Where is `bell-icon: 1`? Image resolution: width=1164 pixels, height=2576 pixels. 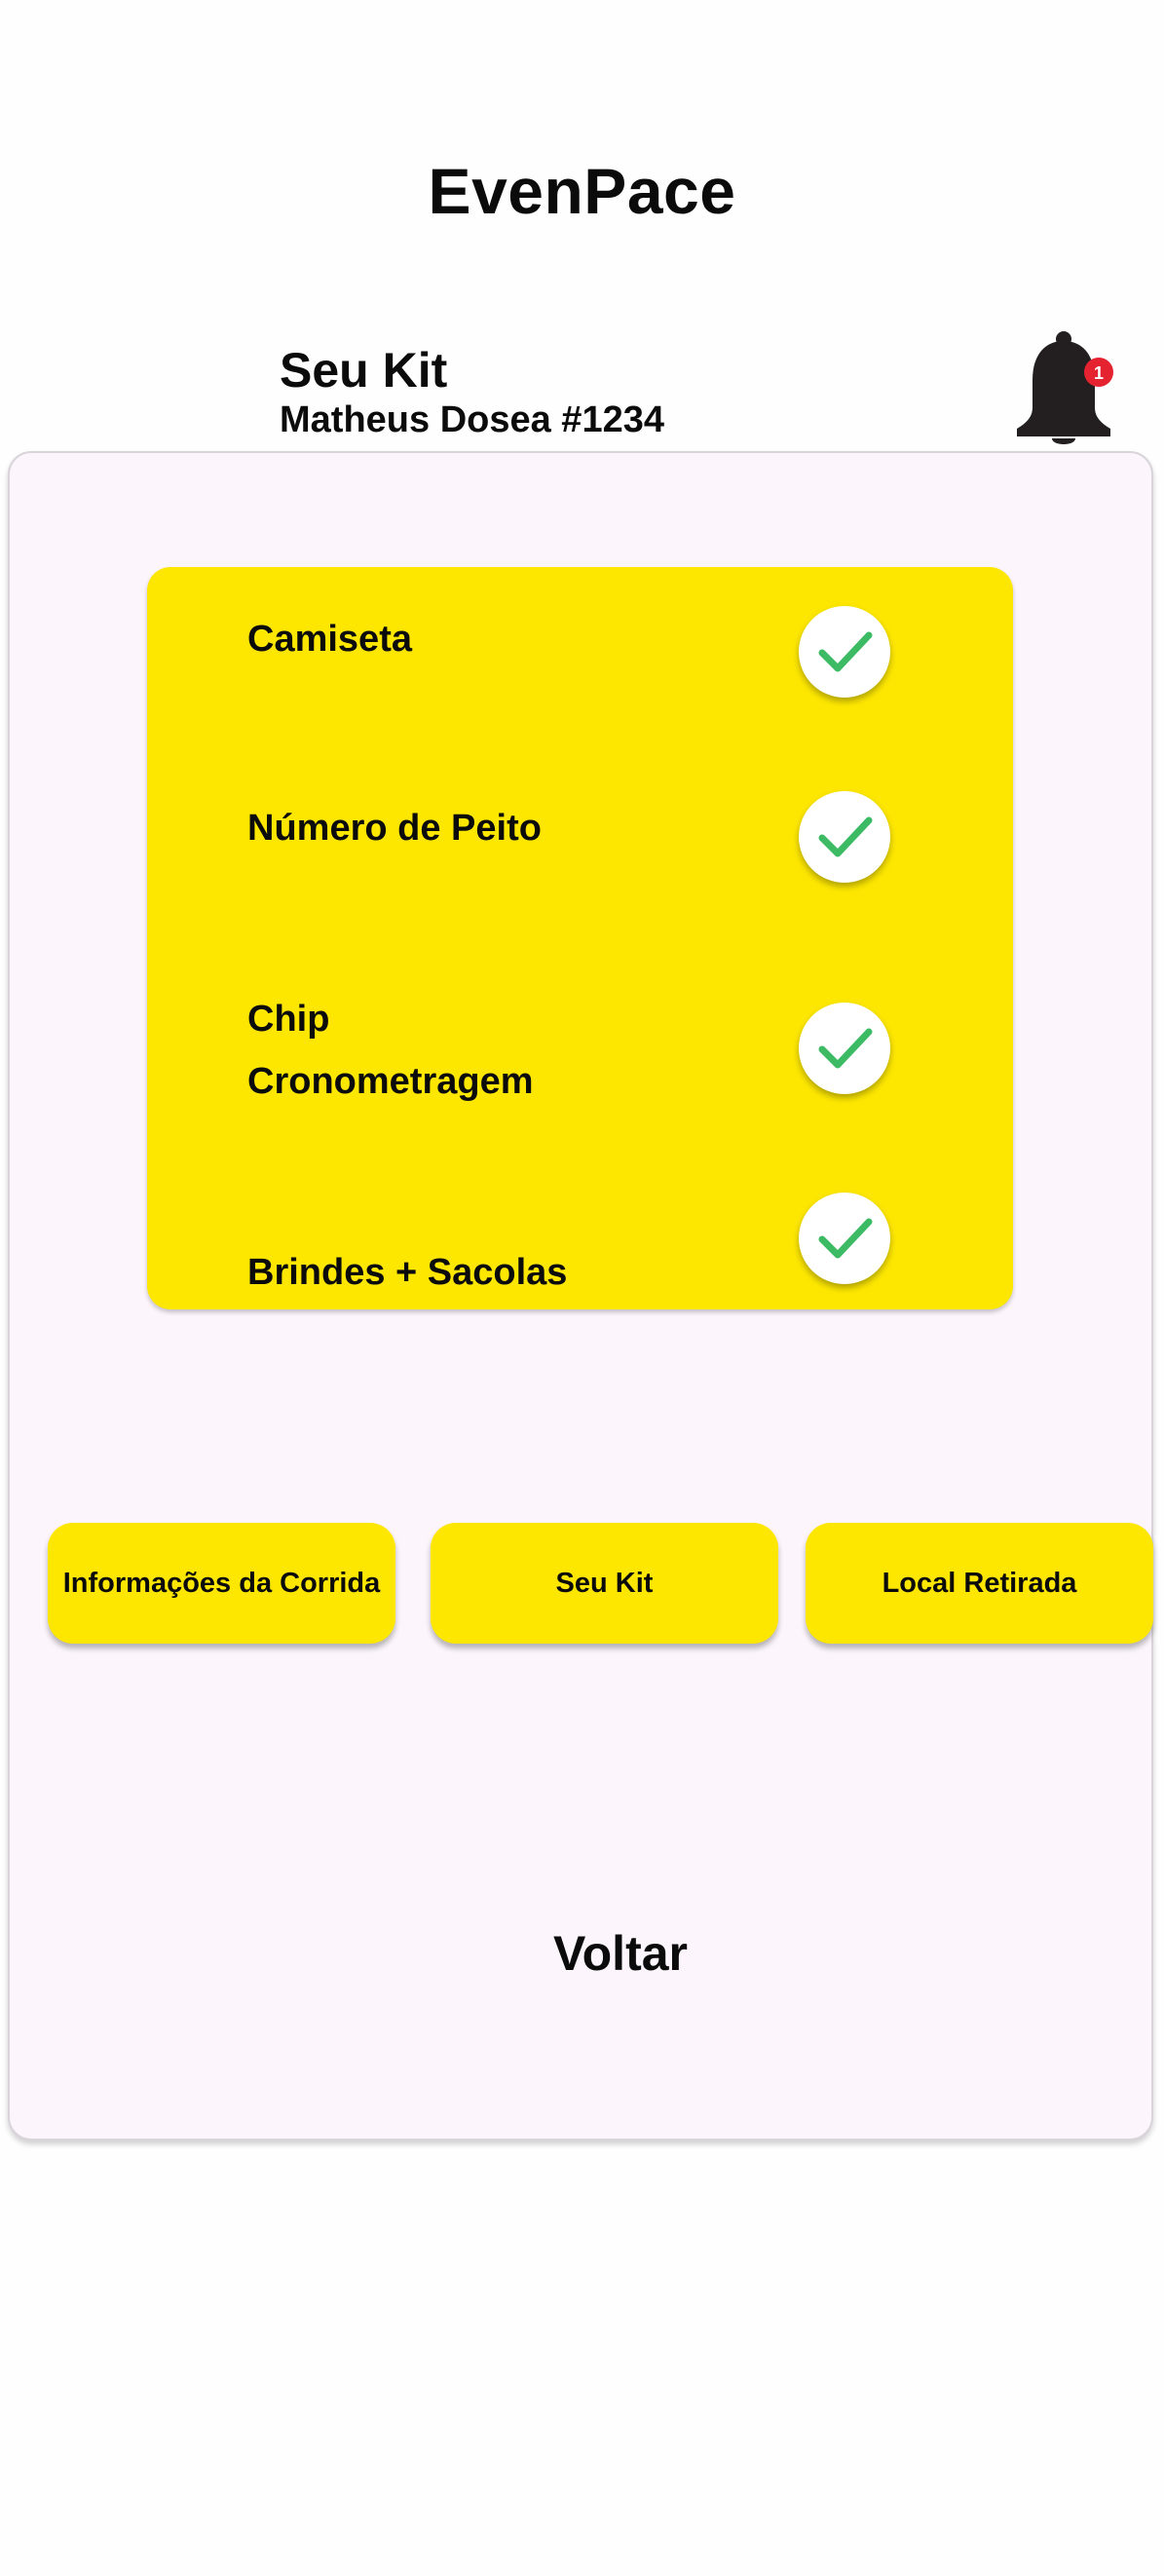
bell-icon: 1 is located at coordinates (1065, 387).